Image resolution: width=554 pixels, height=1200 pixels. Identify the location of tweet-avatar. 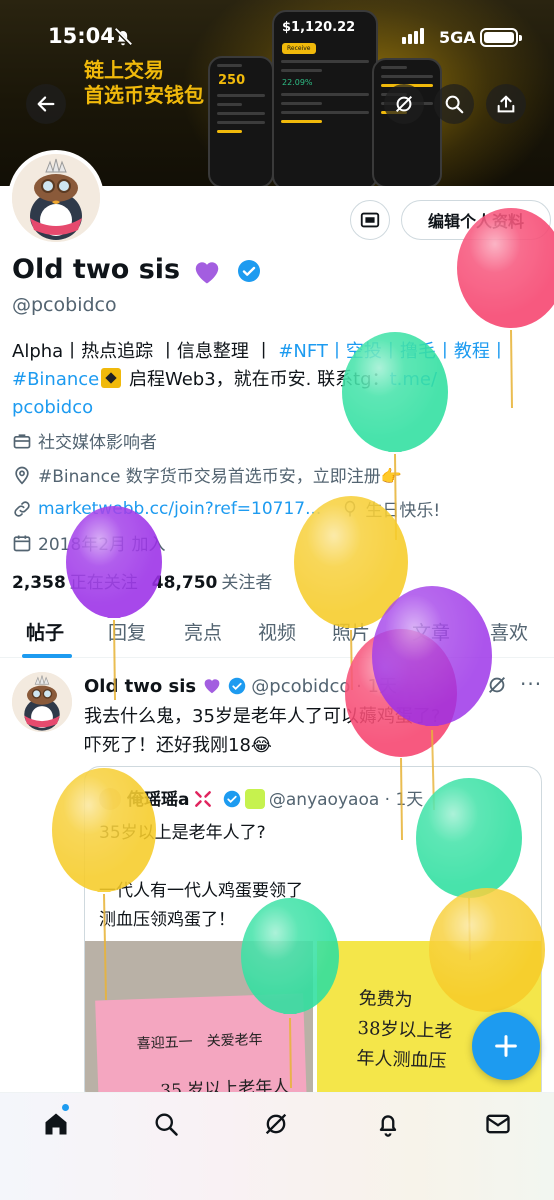
(42, 702).